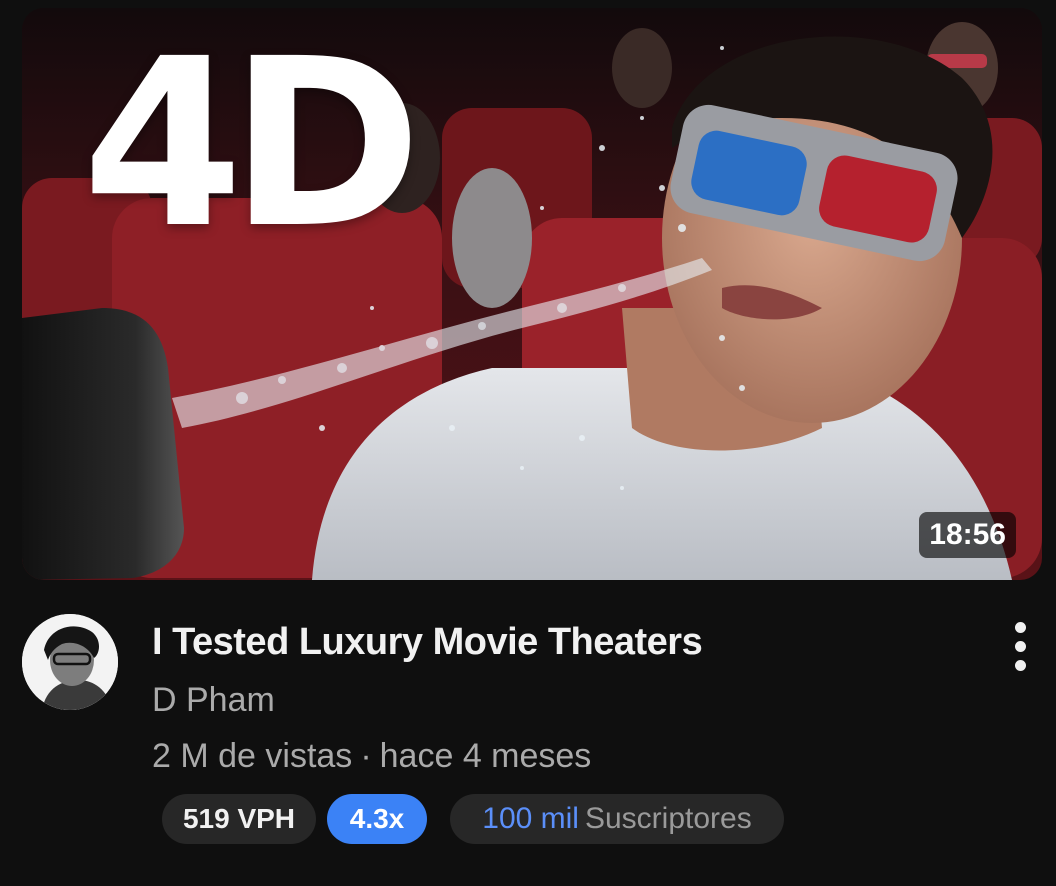  Describe the element at coordinates (530, 818) in the screenshot. I see `subscriber-count: 100 mil` at that location.